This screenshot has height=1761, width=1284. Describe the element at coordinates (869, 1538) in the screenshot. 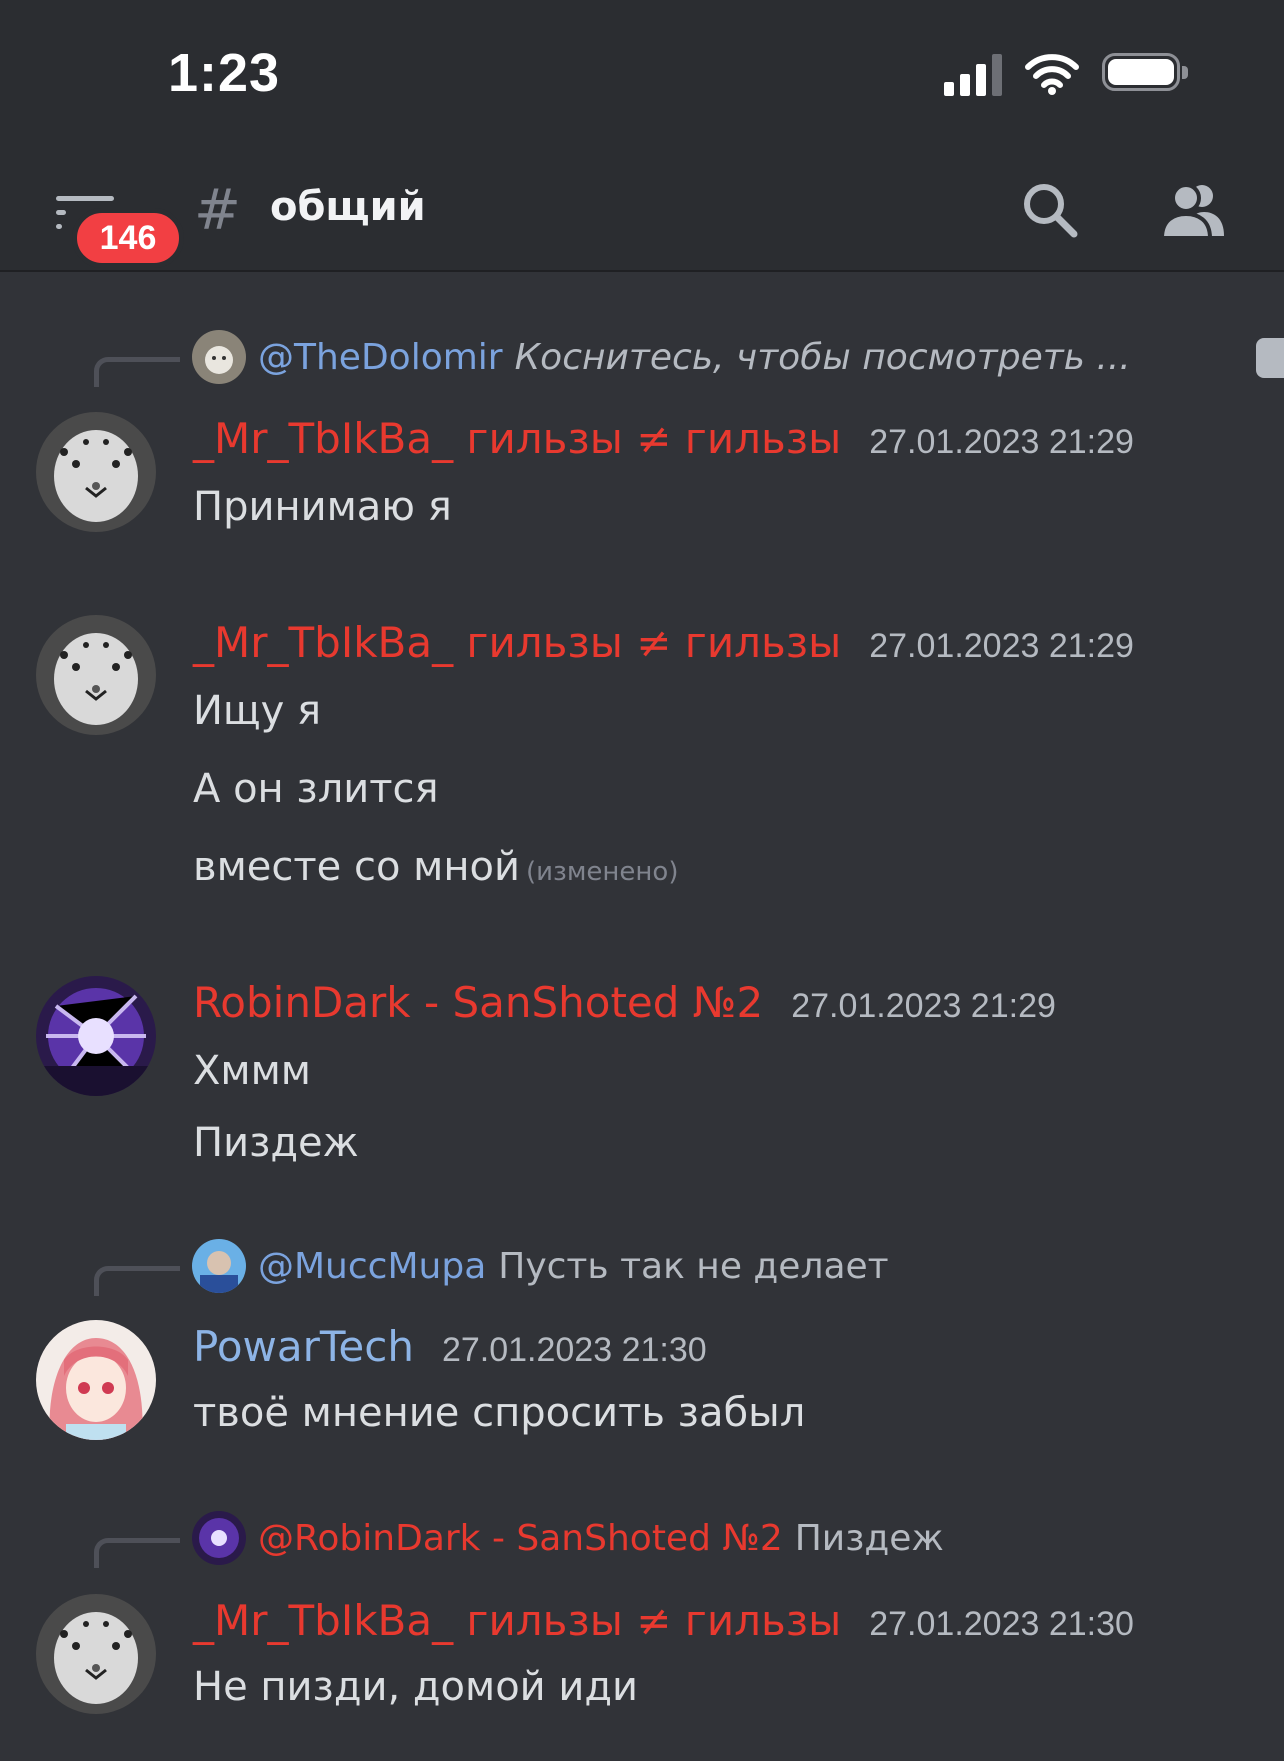

I see `reply-text: Пиздеж` at that location.